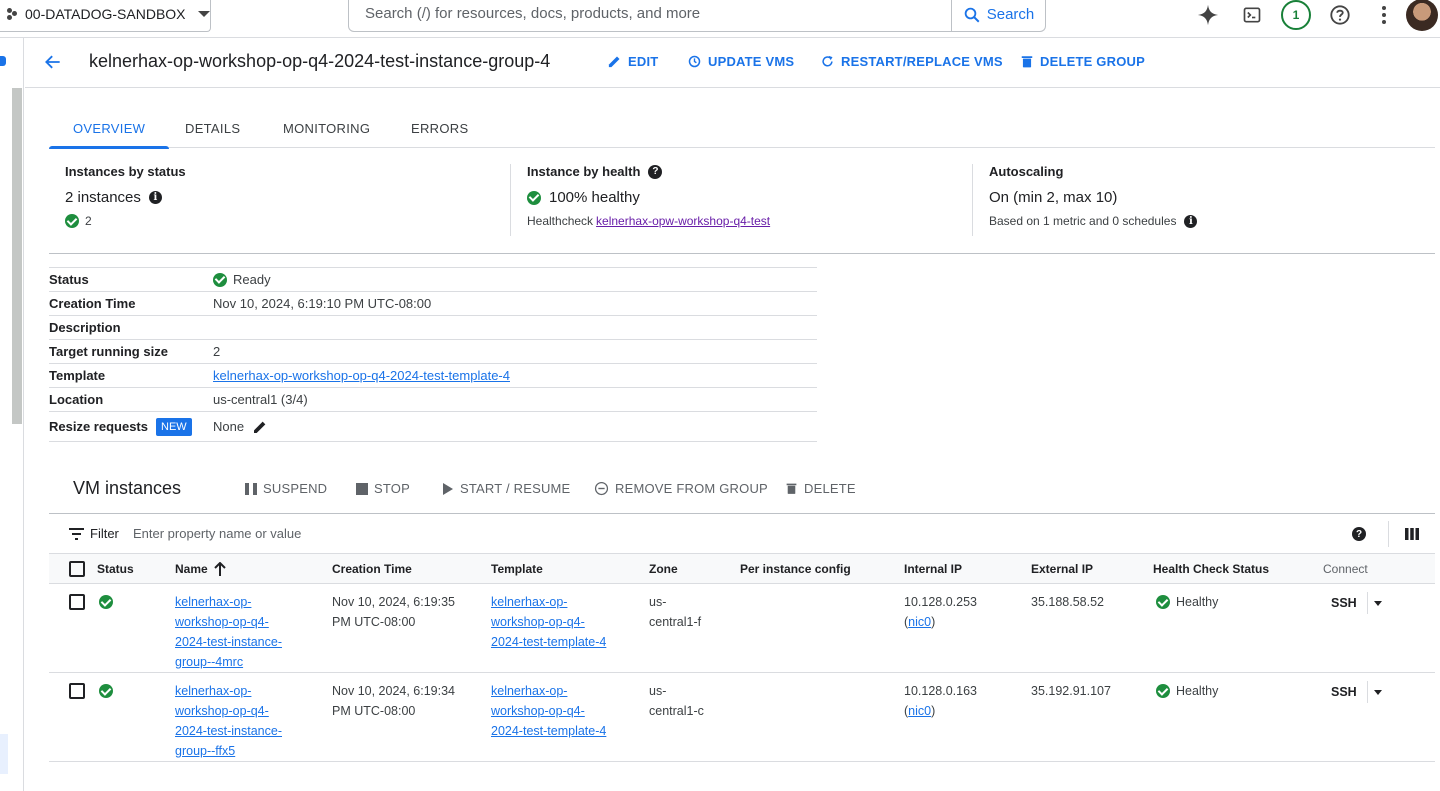 This screenshot has height=791, width=1440. What do you see at coordinates (1053, 197) in the screenshot?
I see `autoscaling-value: On (min 2, max 10)` at bounding box center [1053, 197].